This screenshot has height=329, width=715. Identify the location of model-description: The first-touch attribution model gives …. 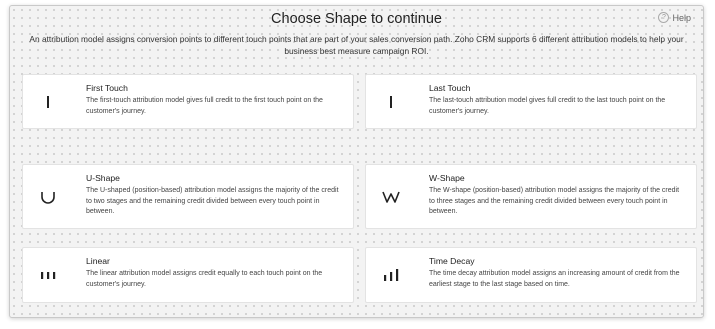
(204, 106).